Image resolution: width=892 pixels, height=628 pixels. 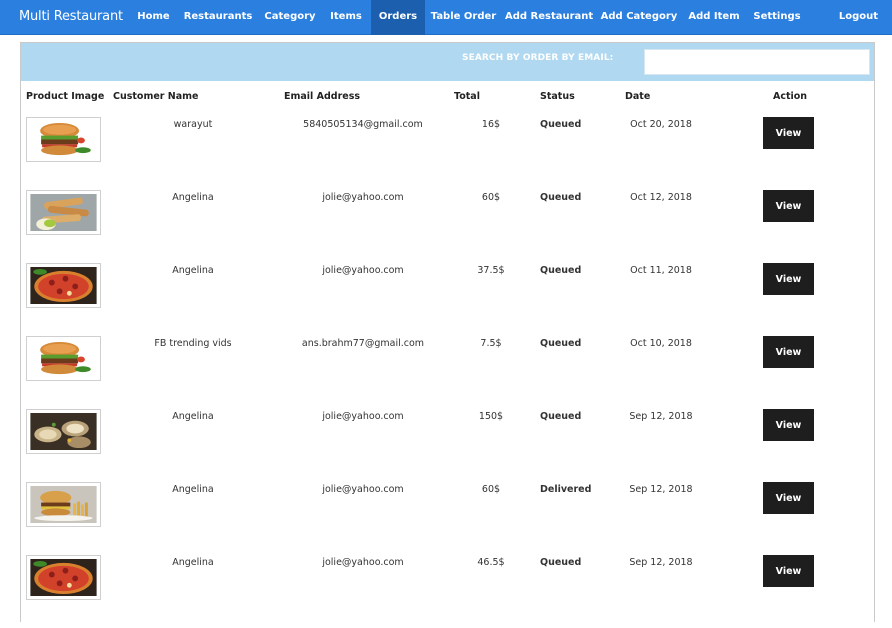 I want to click on order-total: 7.5$, so click(x=491, y=343).